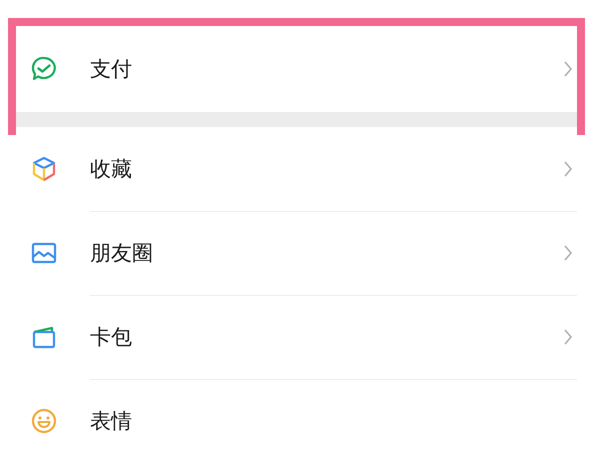 This screenshot has width=600, height=450. Describe the element at coordinates (111, 169) in the screenshot. I see `menu-label: 收藏` at that location.